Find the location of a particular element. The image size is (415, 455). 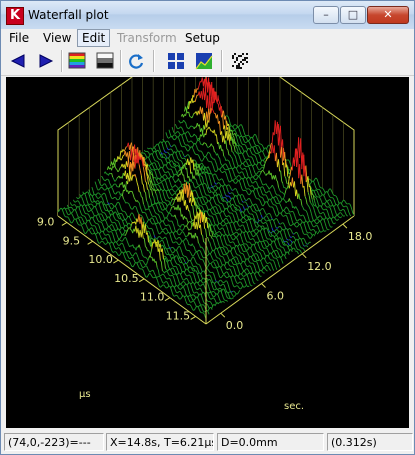

title-bar: K Waterfall plot – □ ✕ is located at coordinates (207, 15).